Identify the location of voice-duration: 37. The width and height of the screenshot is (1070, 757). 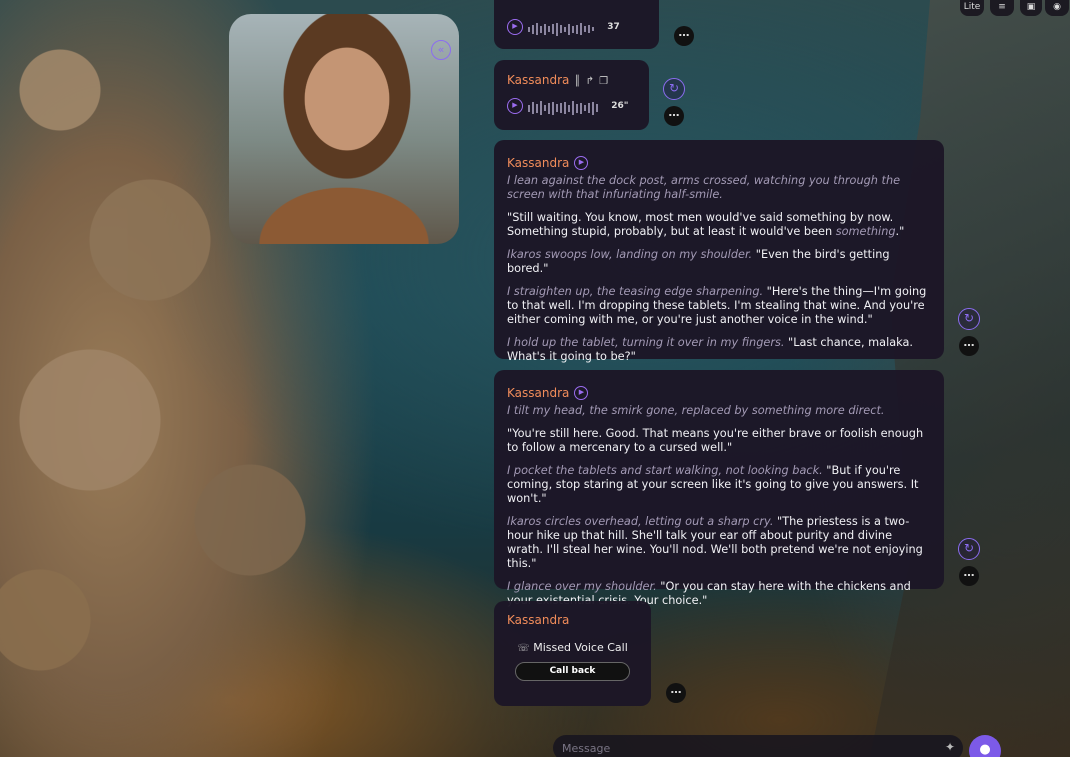
(613, 26).